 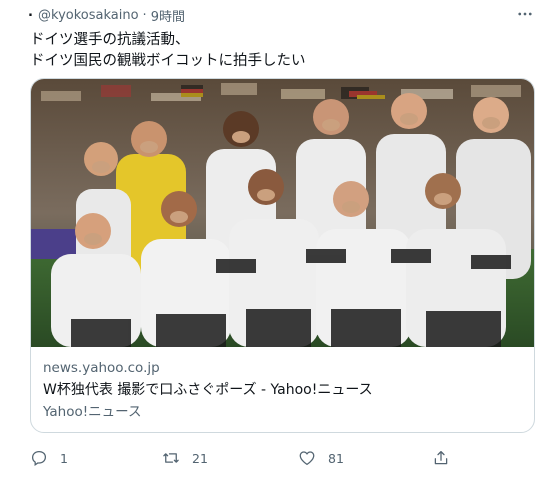 What do you see at coordinates (30, 12) in the screenshot?
I see `author-mark: .` at bounding box center [30, 12].